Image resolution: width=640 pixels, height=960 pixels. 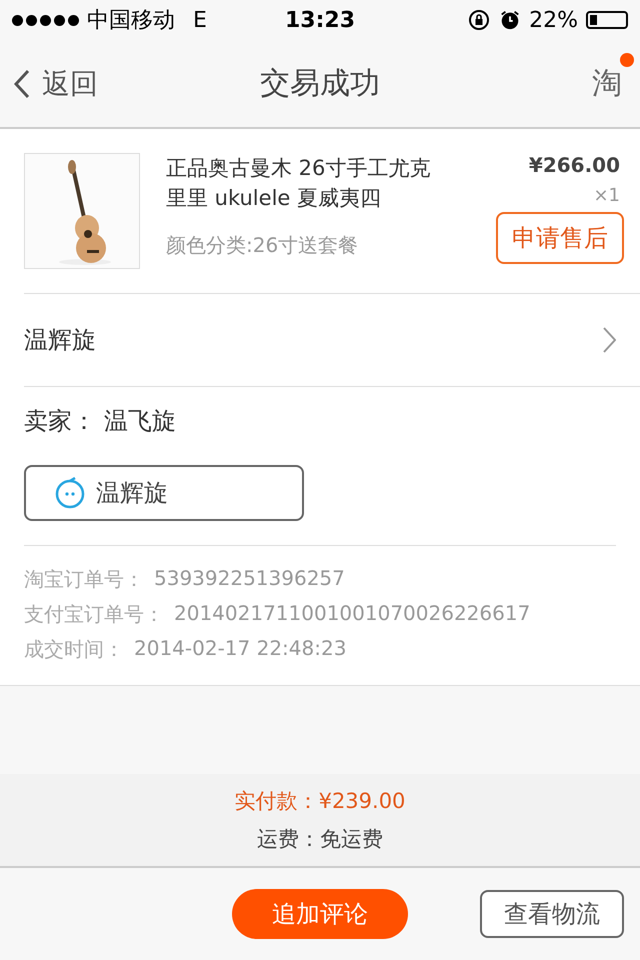 I want to click on view-logistics-button: 查看物流, so click(x=552, y=914).